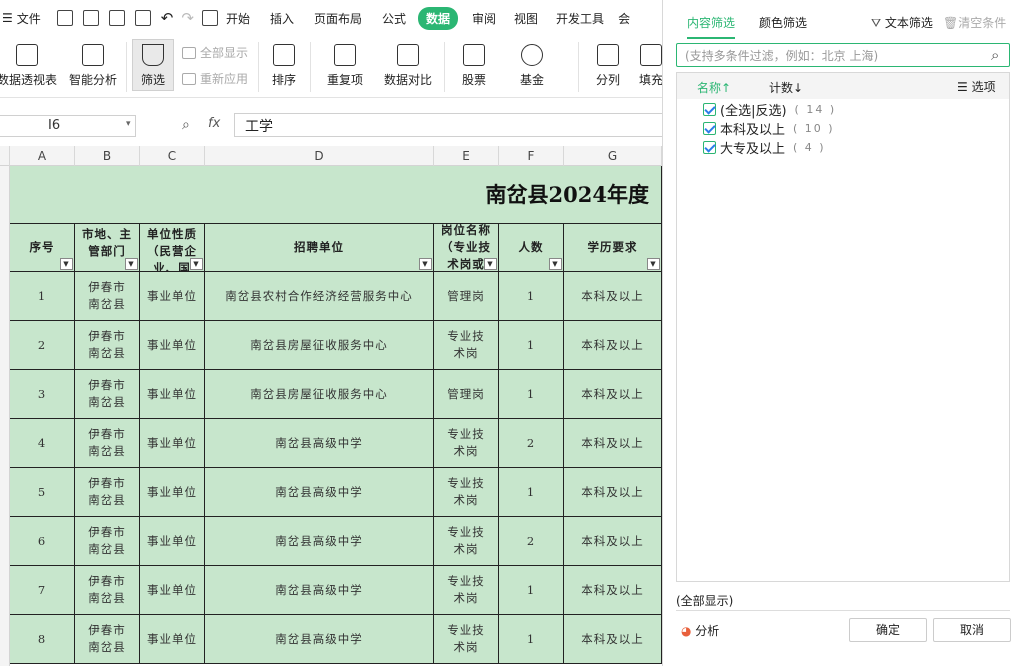 The height and width of the screenshot is (666, 1020). What do you see at coordinates (526, 18) in the screenshot?
I see `menu-view: 视图` at bounding box center [526, 18].